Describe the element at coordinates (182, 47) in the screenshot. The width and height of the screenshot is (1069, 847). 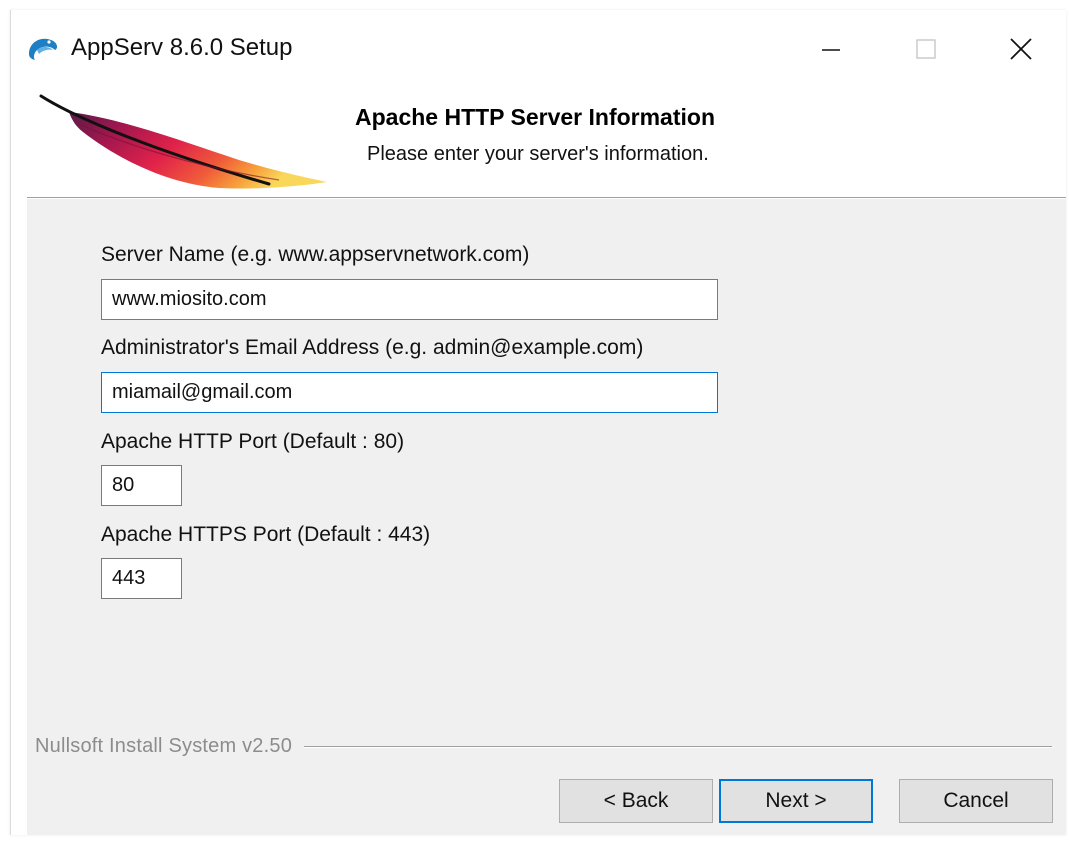
I see `window-title: AppServ 8.6.0 Setup` at that location.